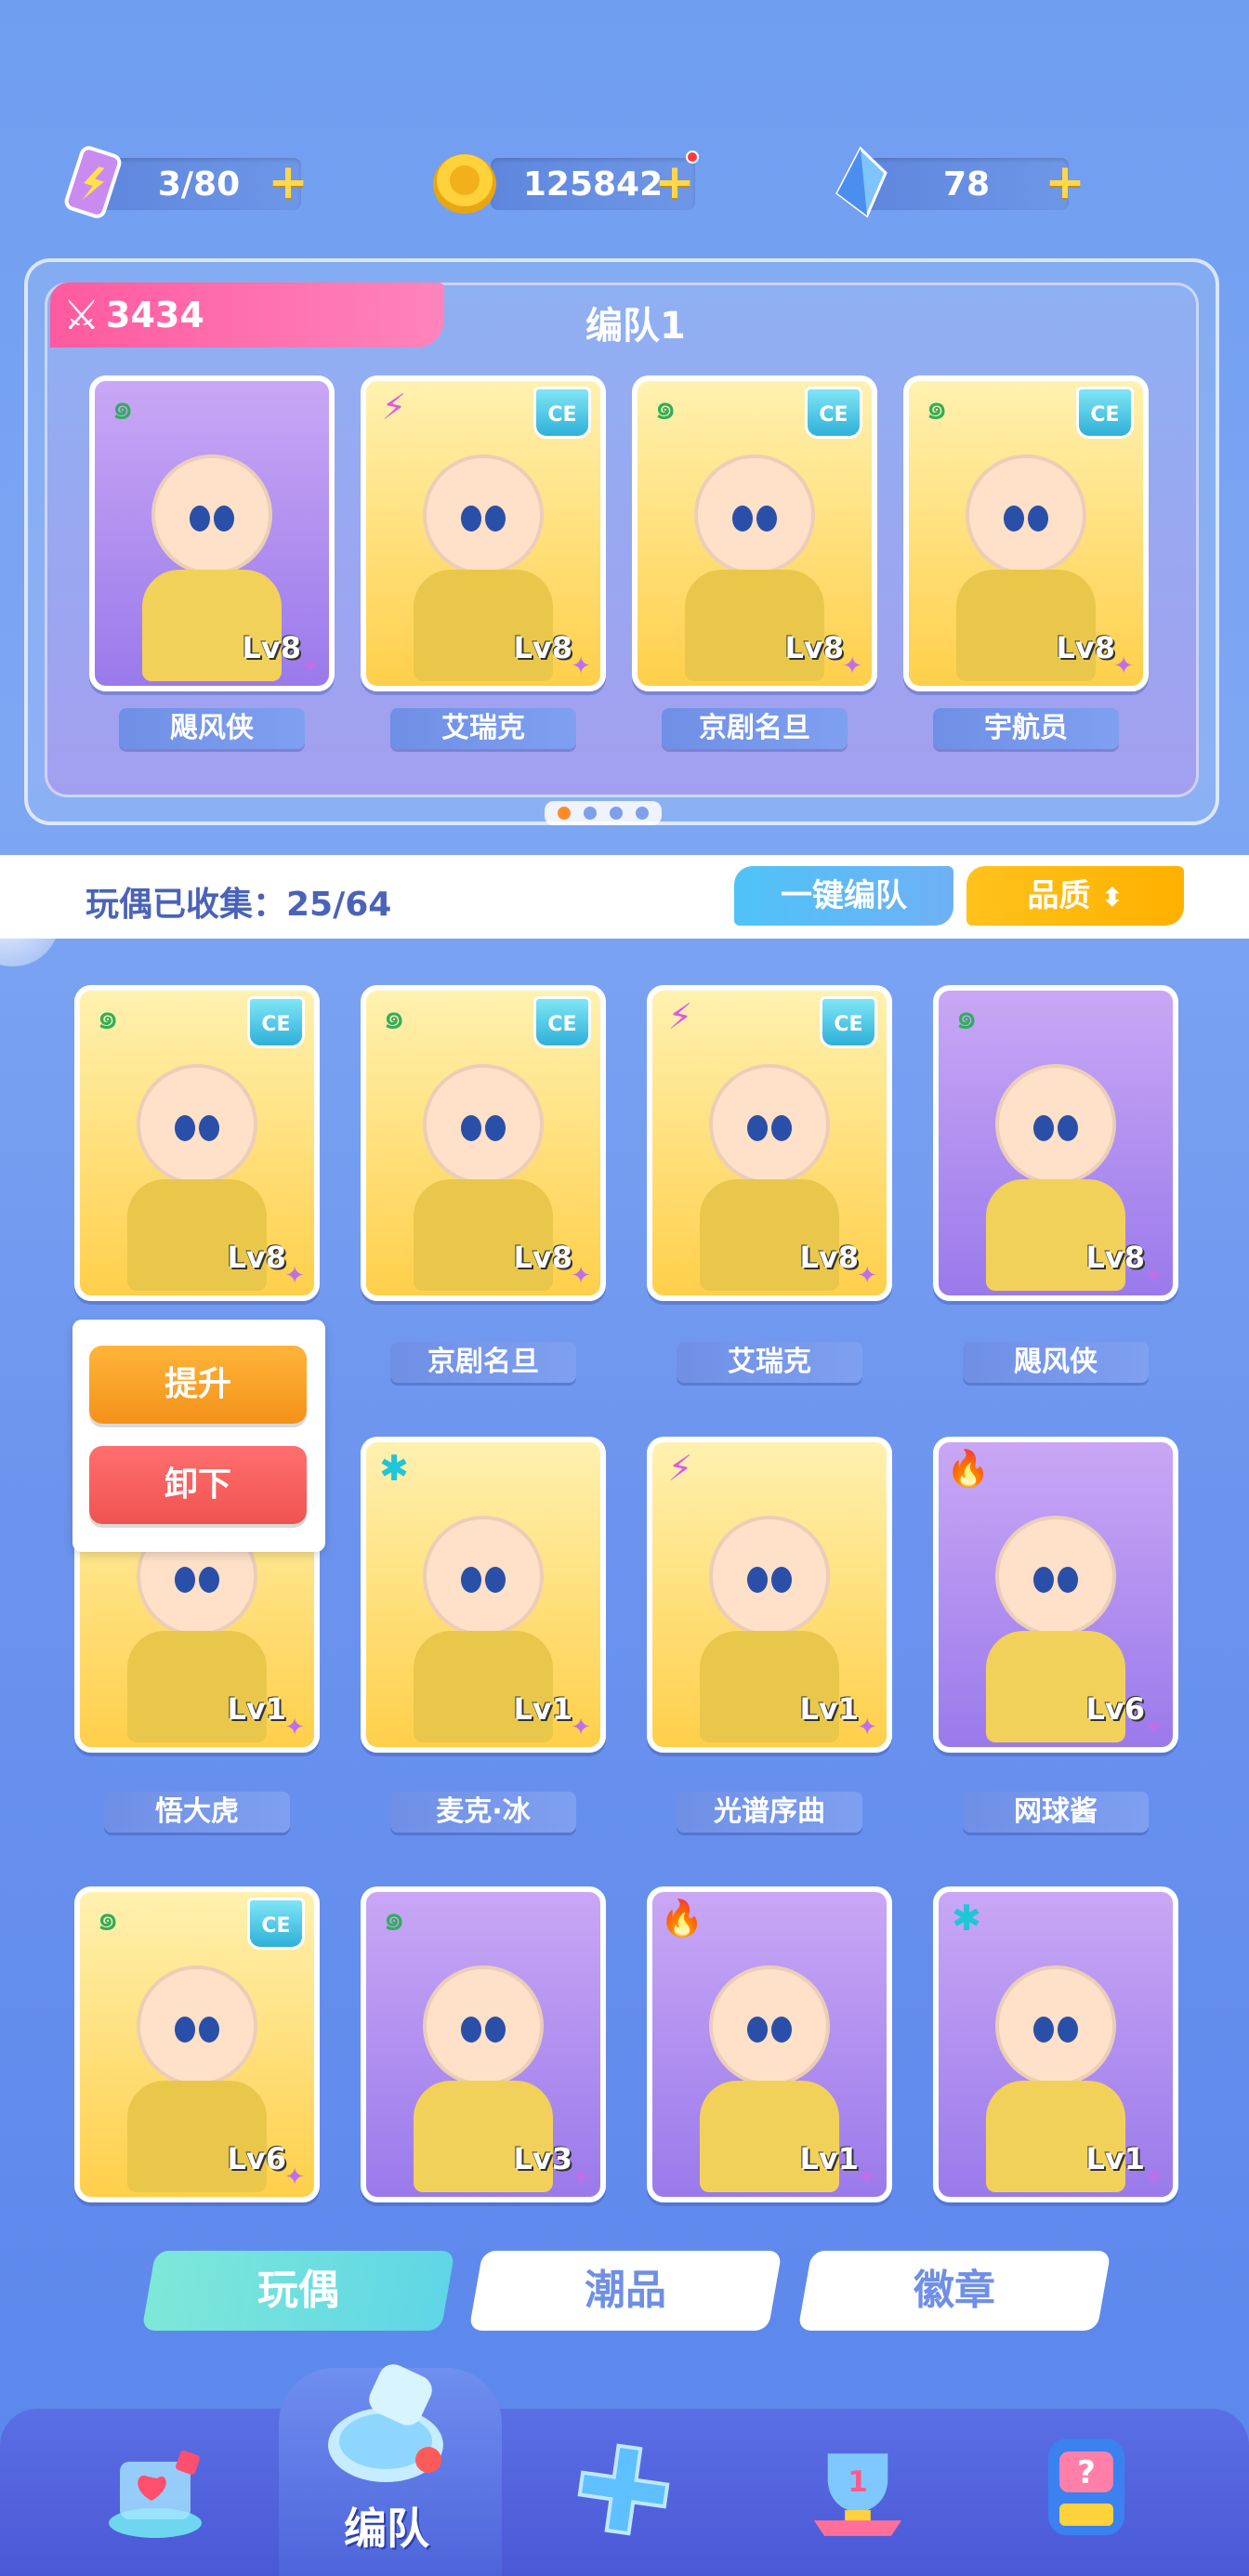  Describe the element at coordinates (1026, 728) in the screenshot. I see `team-member-name-tag: 宇航员` at that location.